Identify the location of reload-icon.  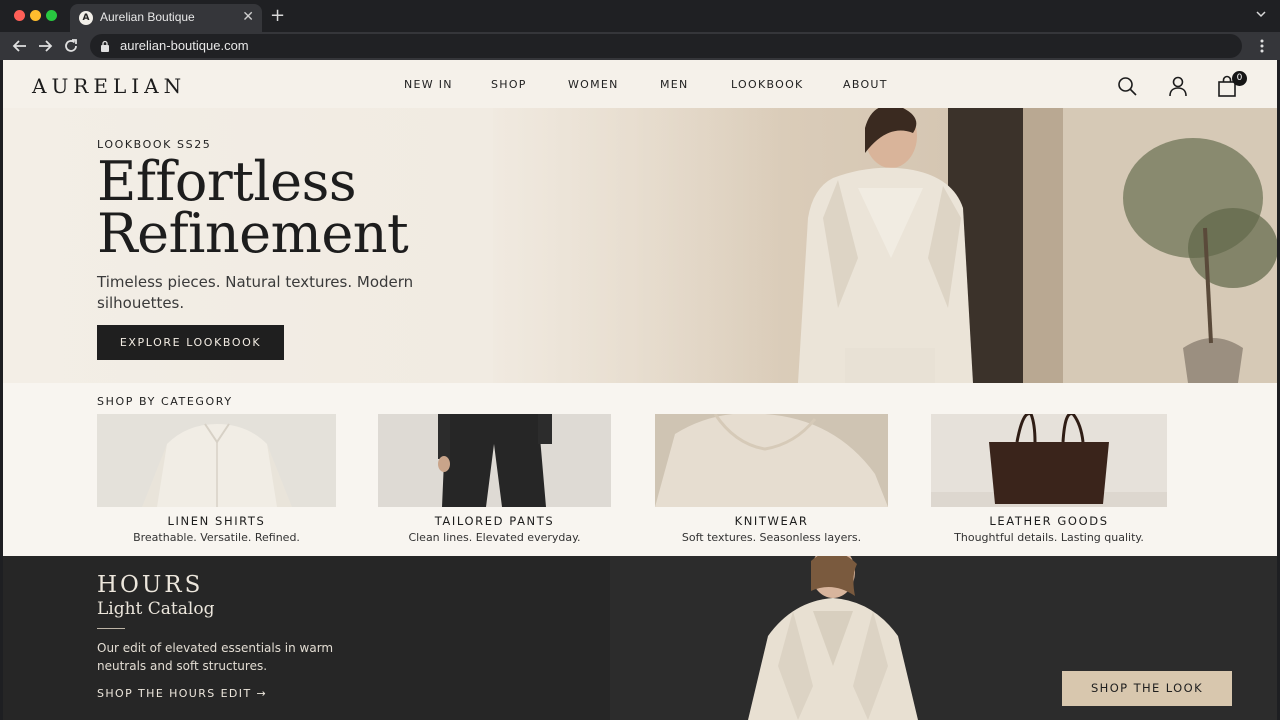
(71, 46).